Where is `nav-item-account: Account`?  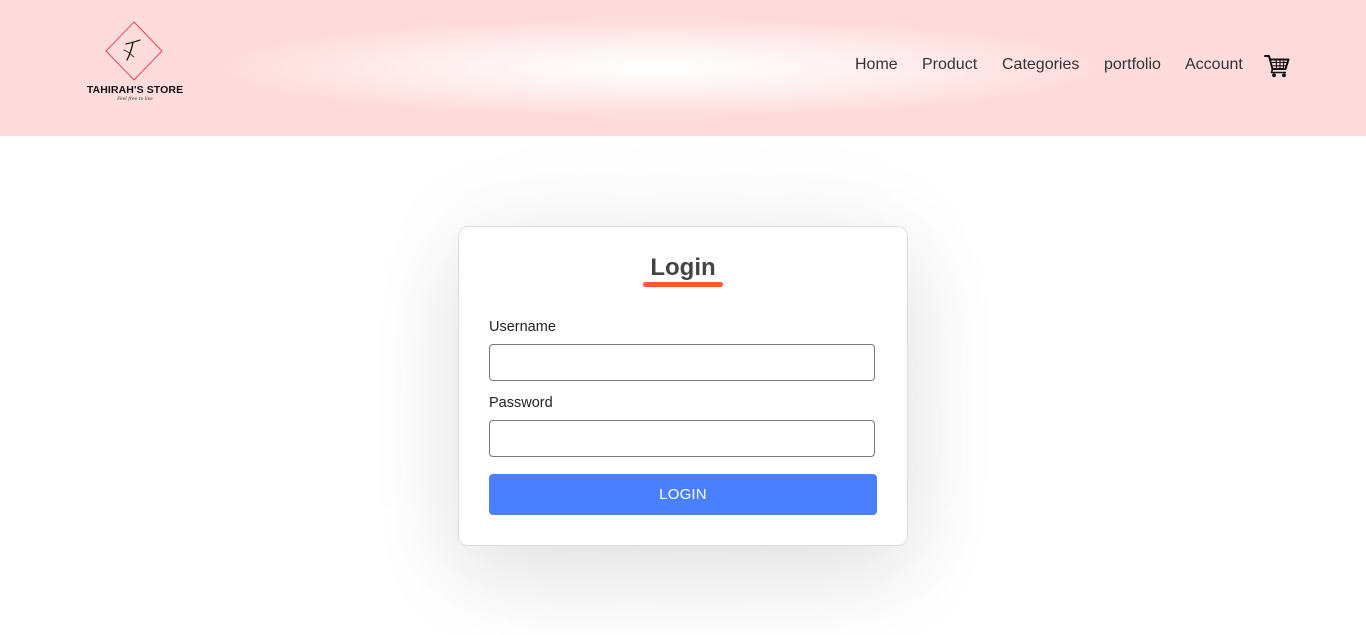 nav-item-account: Account is located at coordinates (1214, 65).